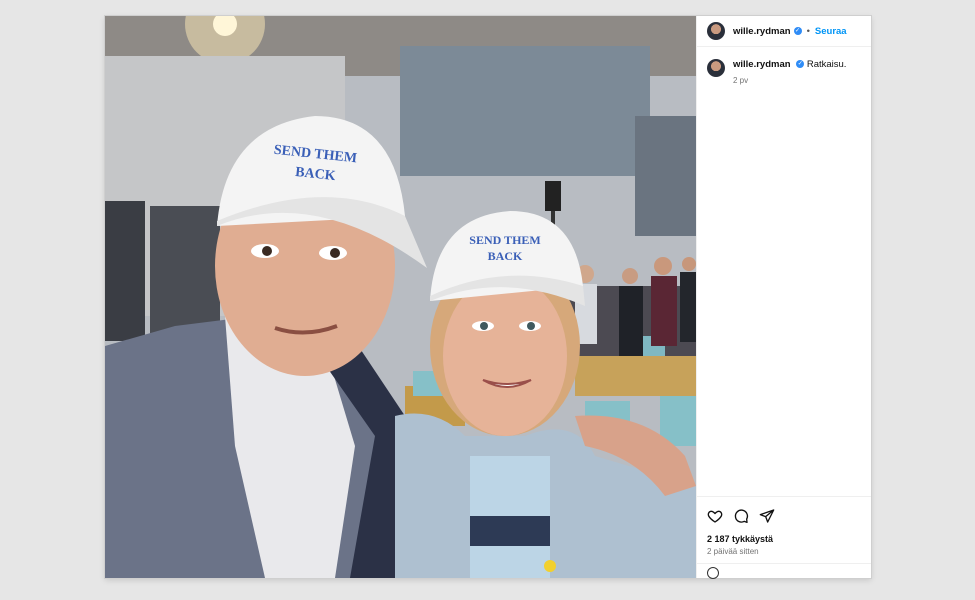 The image size is (975, 600). Describe the element at coordinates (762, 31) in the screenshot. I see `author-username: wille.rydman` at that location.